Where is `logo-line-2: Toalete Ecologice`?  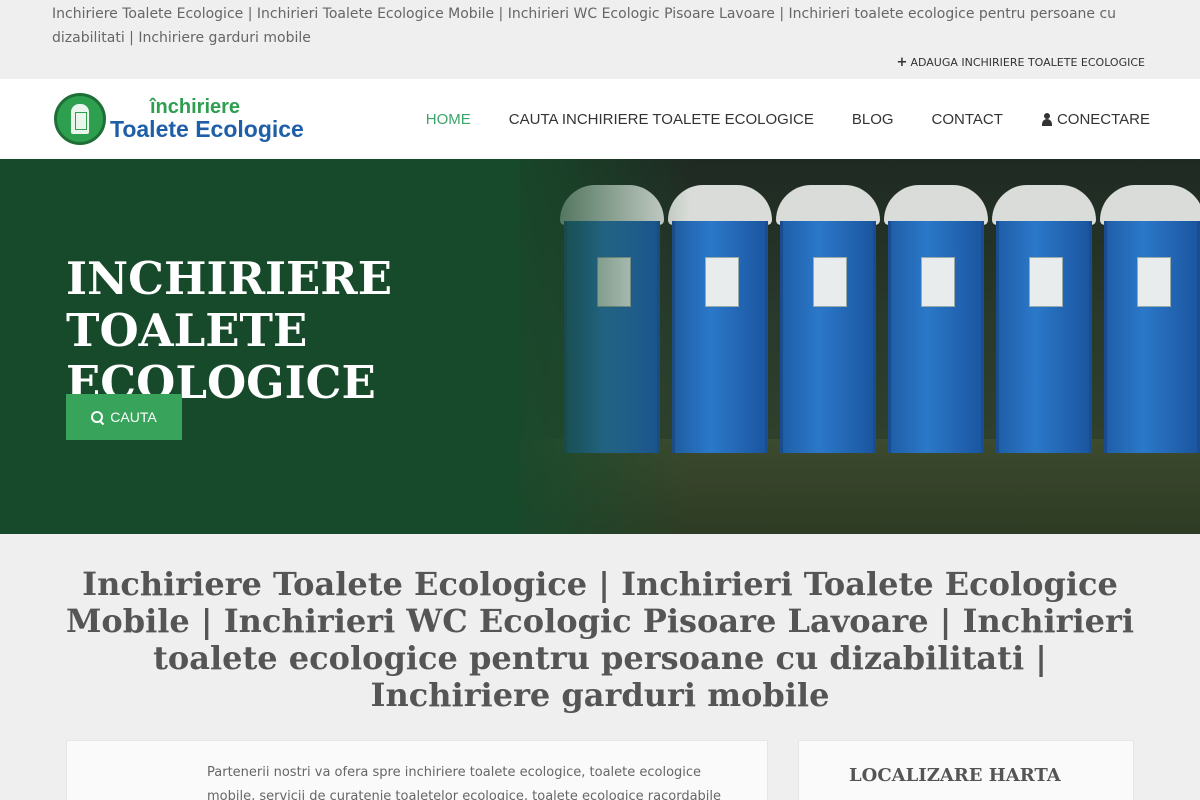
logo-line-2: Toalete Ecologice is located at coordinates (207, 129).